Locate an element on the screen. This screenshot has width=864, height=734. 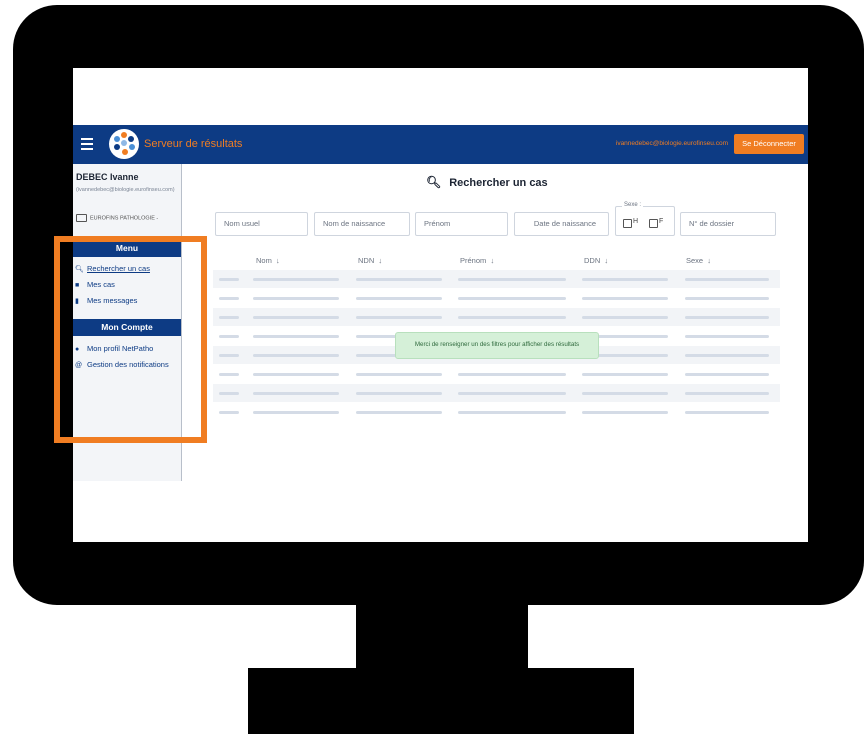
column-label: DDN is located at coordinates (592, 260).